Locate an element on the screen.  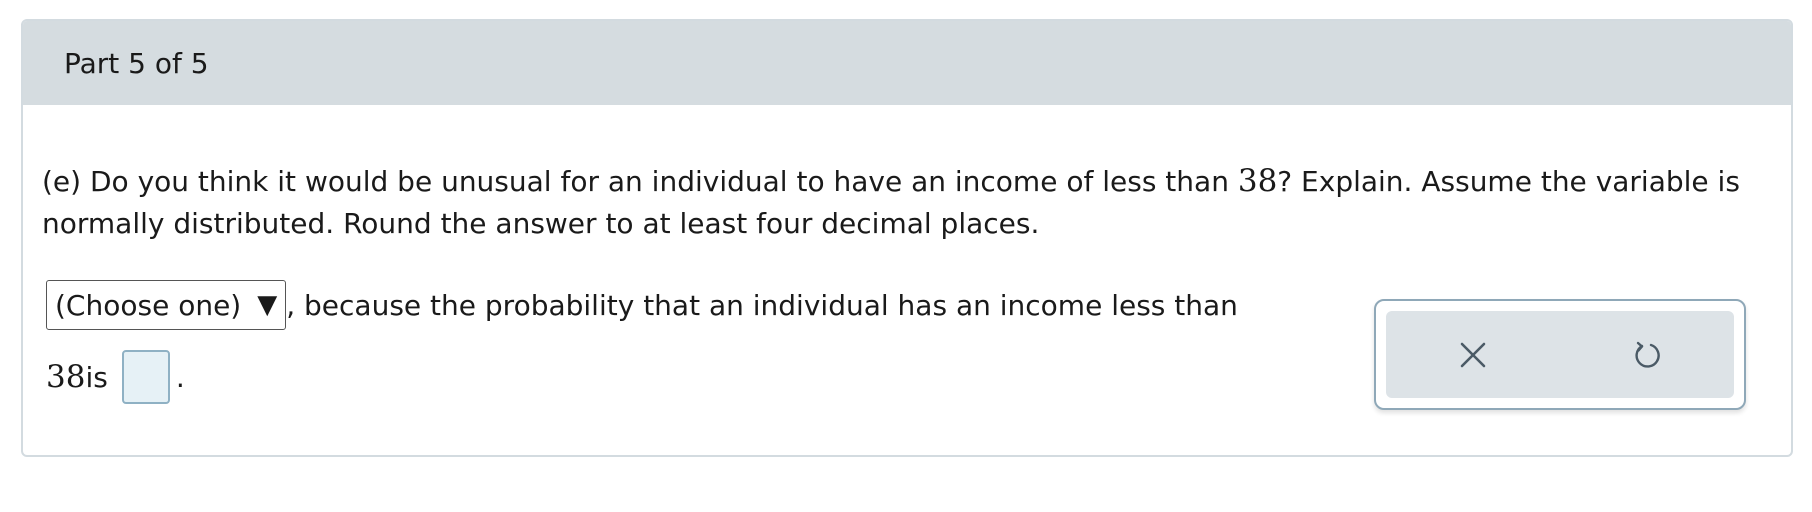
part-label: Part 5 of 5 is located at coordinates (136, 63).